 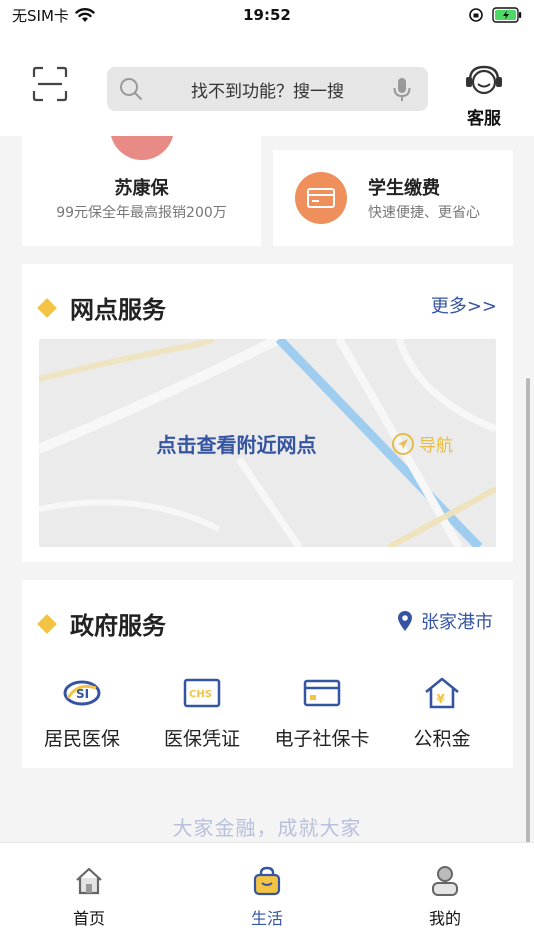 I want to click on header: 找不到功能？搜一搜 客服, so click(x=267, y=83).